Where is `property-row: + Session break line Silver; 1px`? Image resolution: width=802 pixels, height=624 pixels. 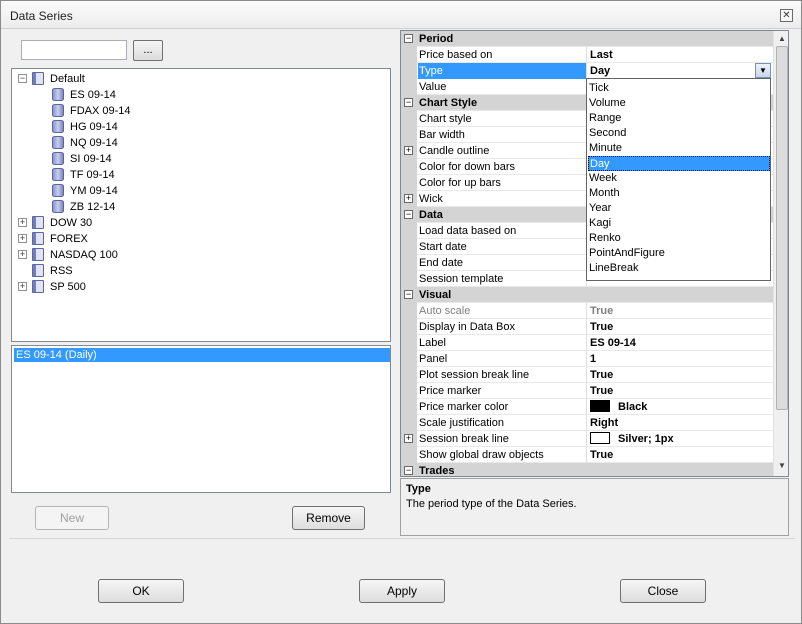
property-row: + Session break line Silver; 1px is located at coordinates (587, 439).